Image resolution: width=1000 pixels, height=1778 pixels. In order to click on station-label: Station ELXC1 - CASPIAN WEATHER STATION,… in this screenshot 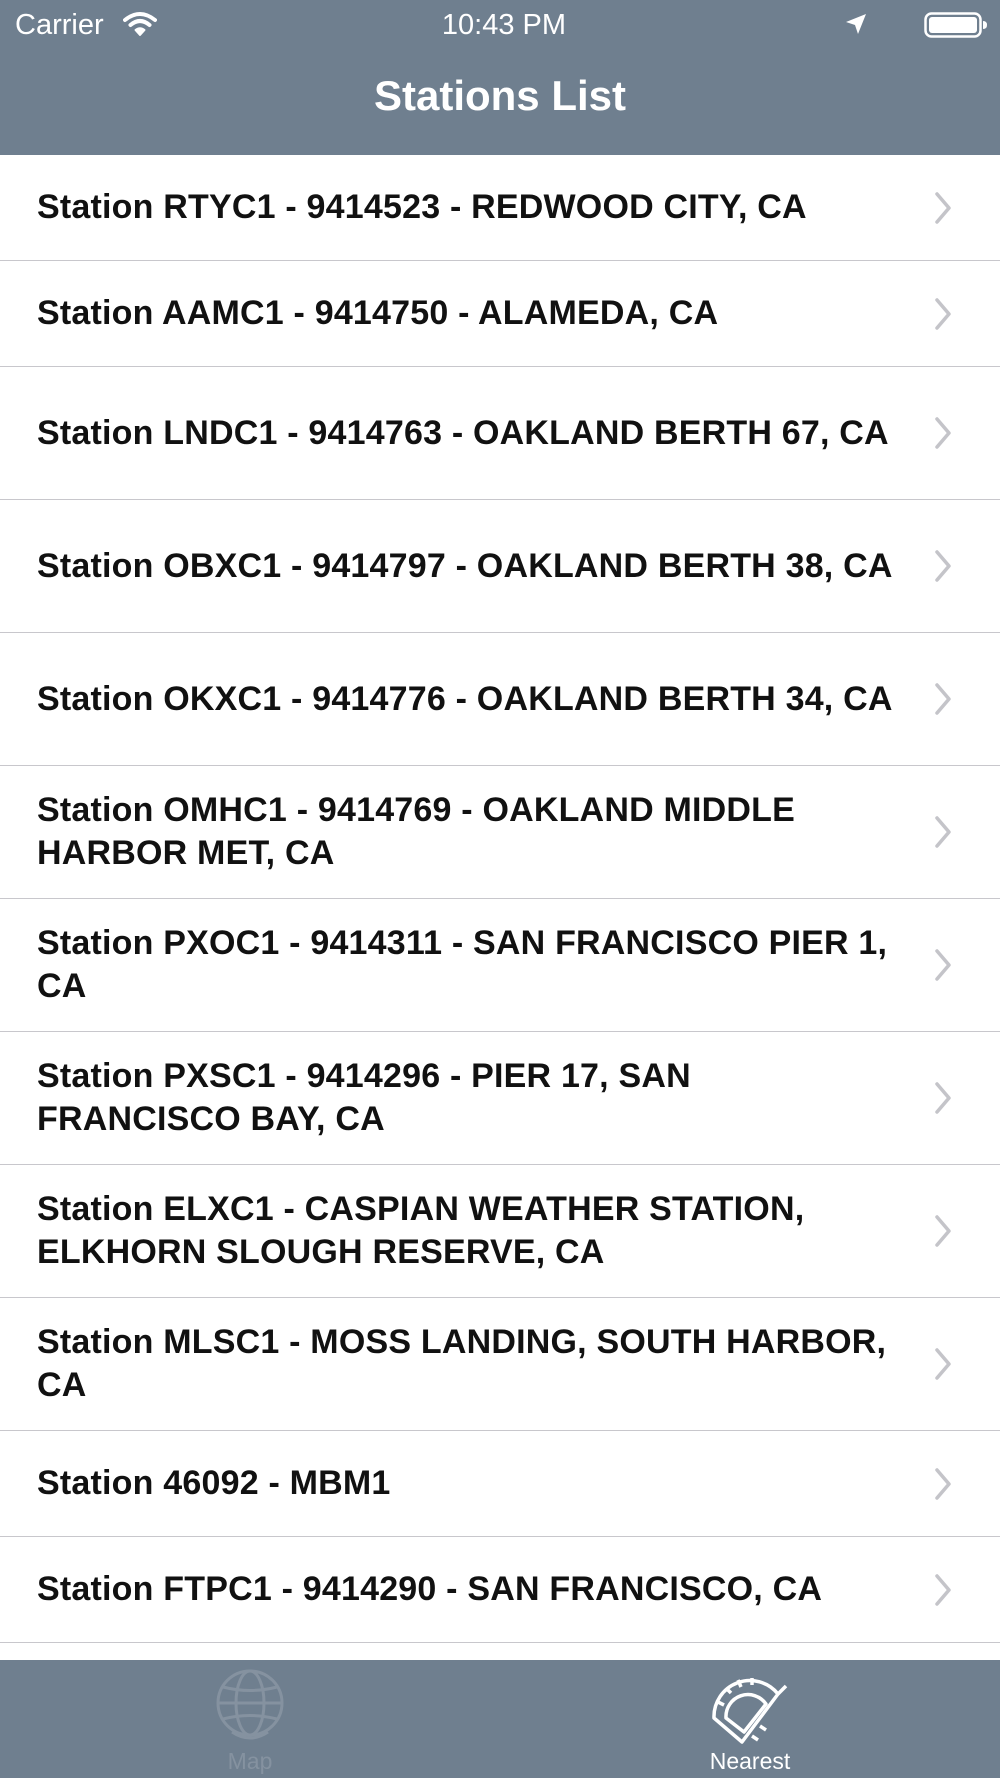, I will do `click(421, 1230)`.